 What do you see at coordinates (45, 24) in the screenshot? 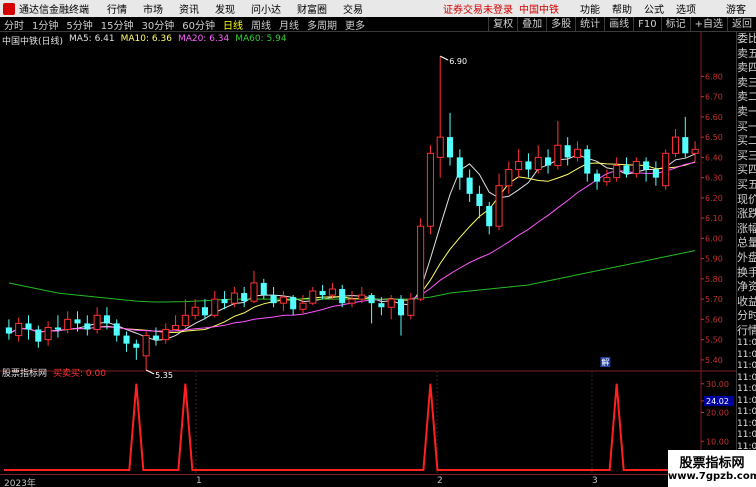
I see `period-tab-1min: 1分钟` at bounding box center [45, 24].